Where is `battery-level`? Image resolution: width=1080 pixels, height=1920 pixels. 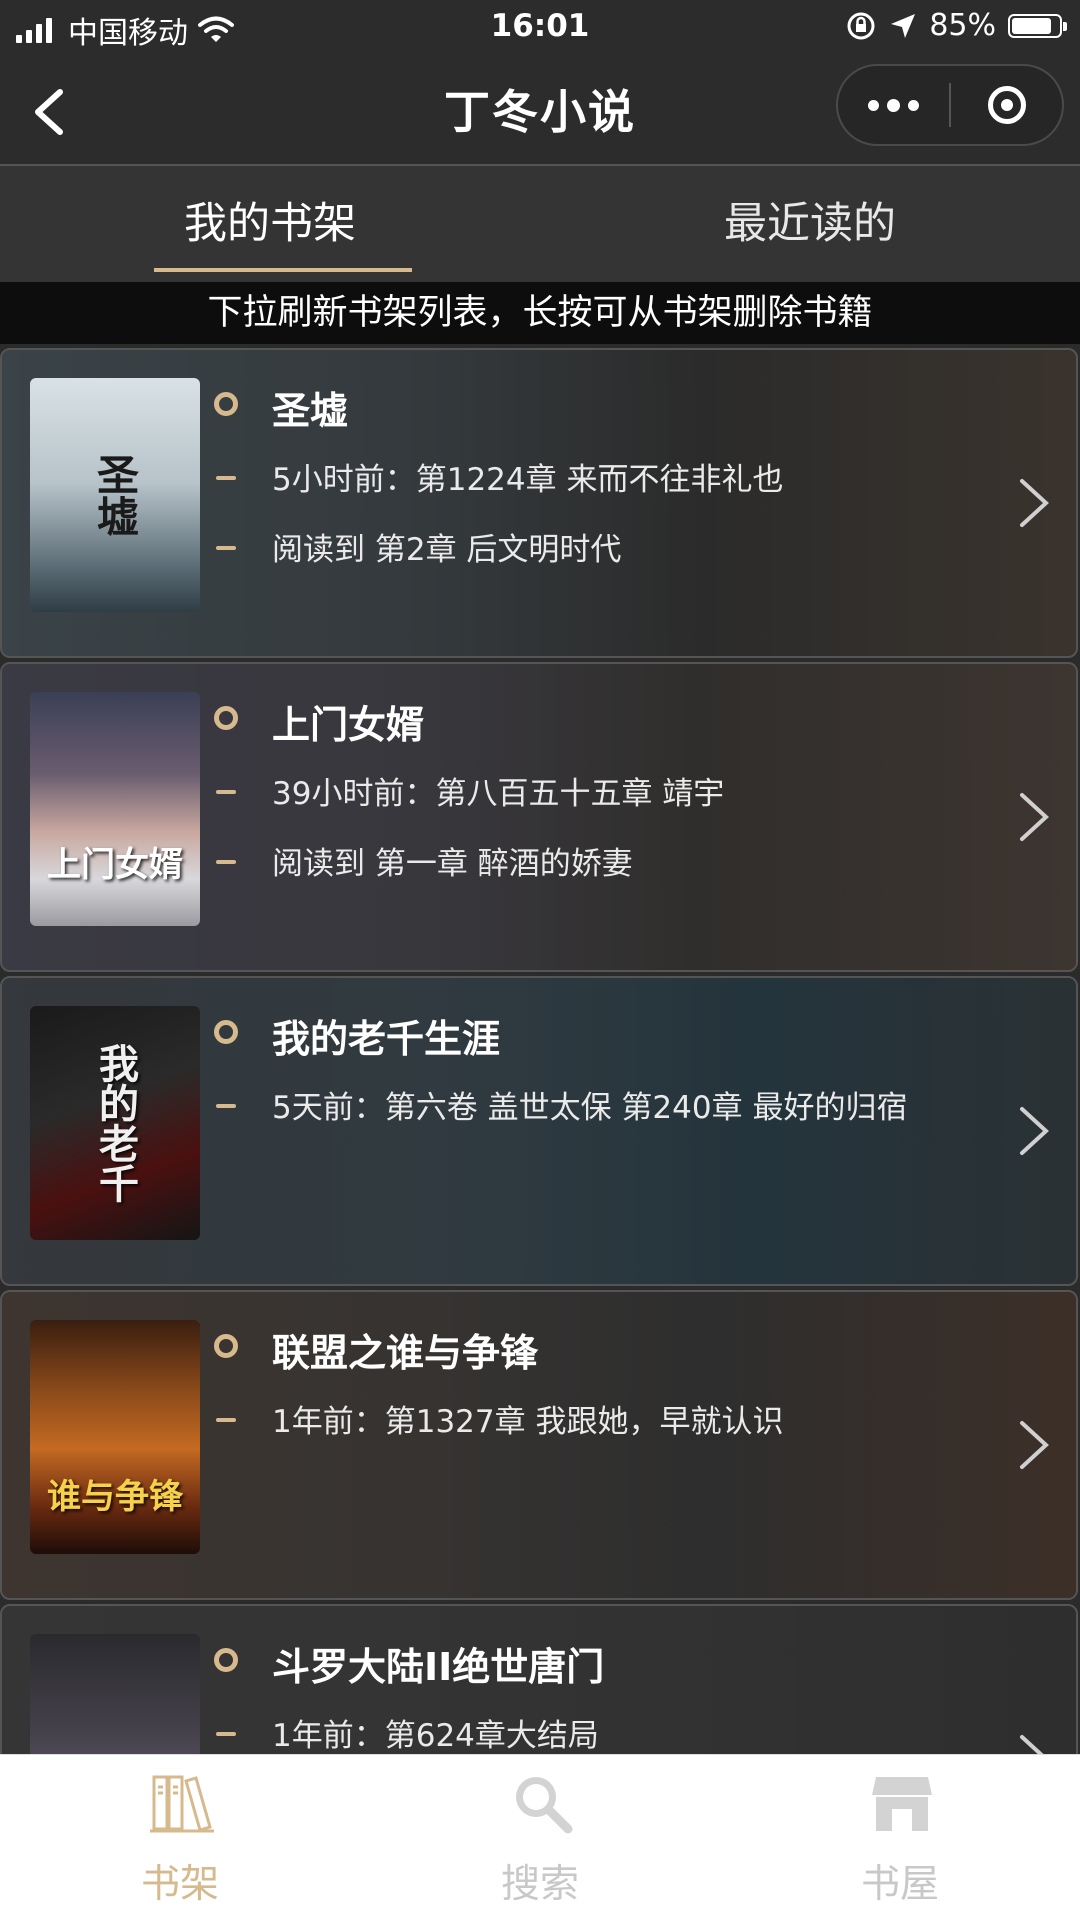 battery-level is located at coordinates (1031, 25).